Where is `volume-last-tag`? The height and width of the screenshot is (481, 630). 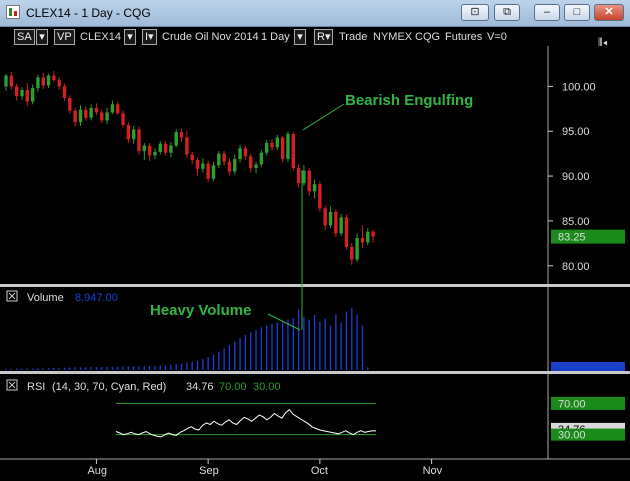
volume-last-tag is located at coordinates (588, 366).